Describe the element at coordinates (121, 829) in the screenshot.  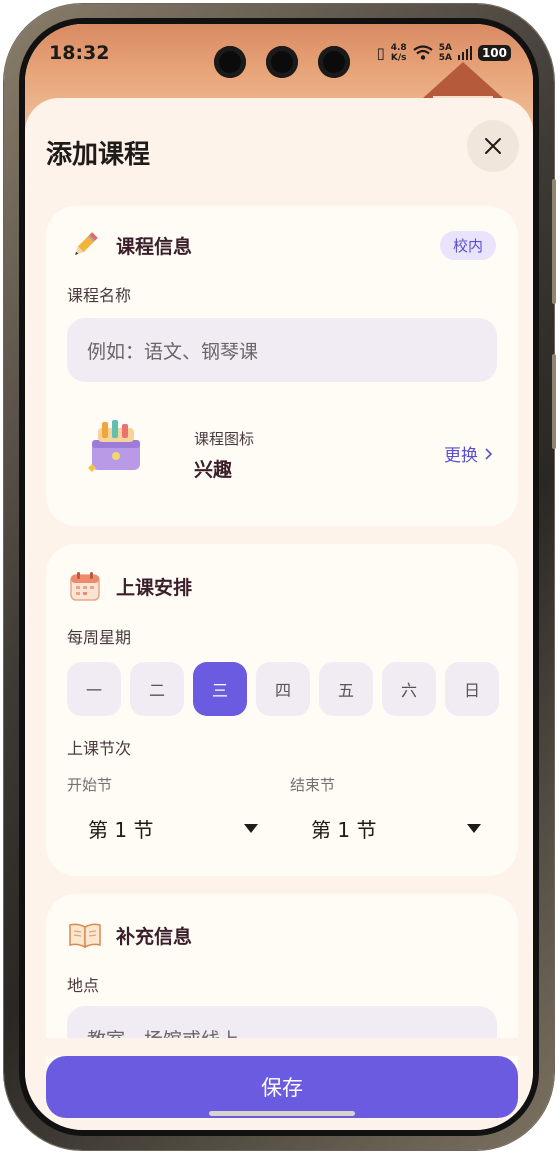
I see `start-period-value: 第 1 节` at that location.